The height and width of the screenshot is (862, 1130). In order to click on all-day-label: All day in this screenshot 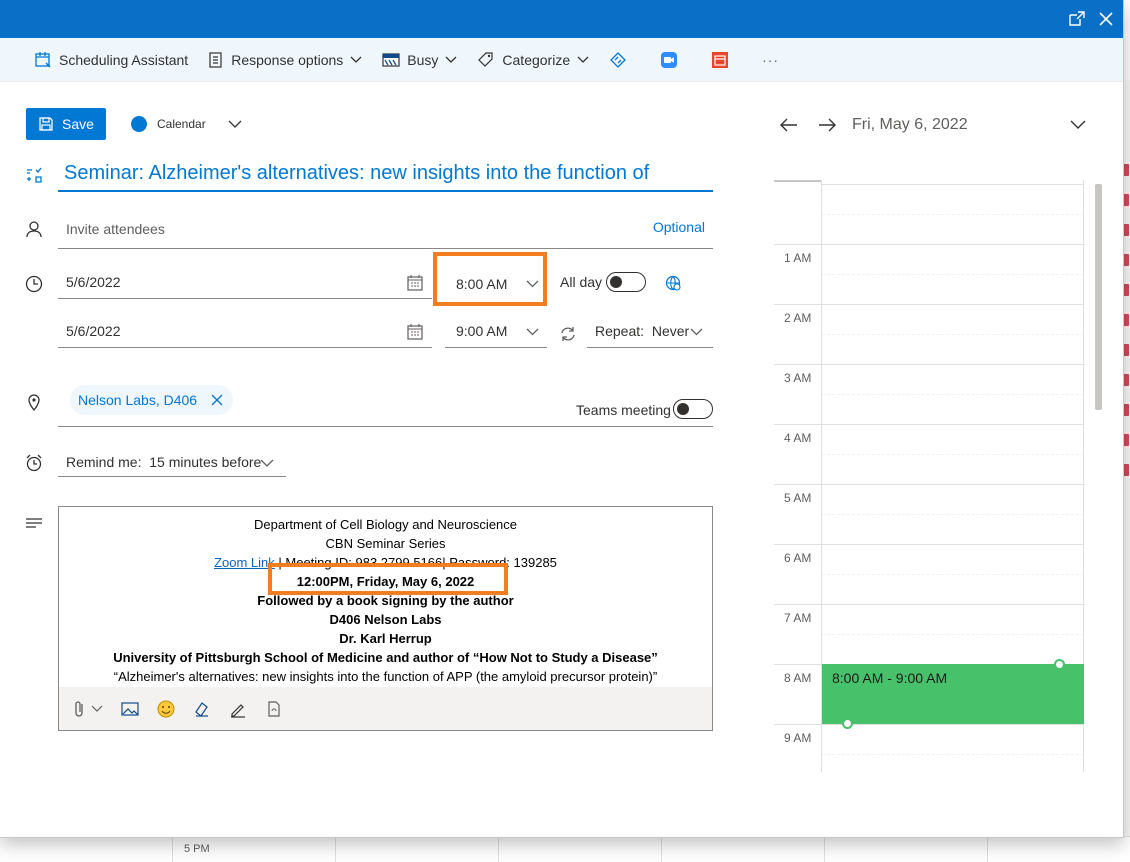, I will do `click(581, 282)`.